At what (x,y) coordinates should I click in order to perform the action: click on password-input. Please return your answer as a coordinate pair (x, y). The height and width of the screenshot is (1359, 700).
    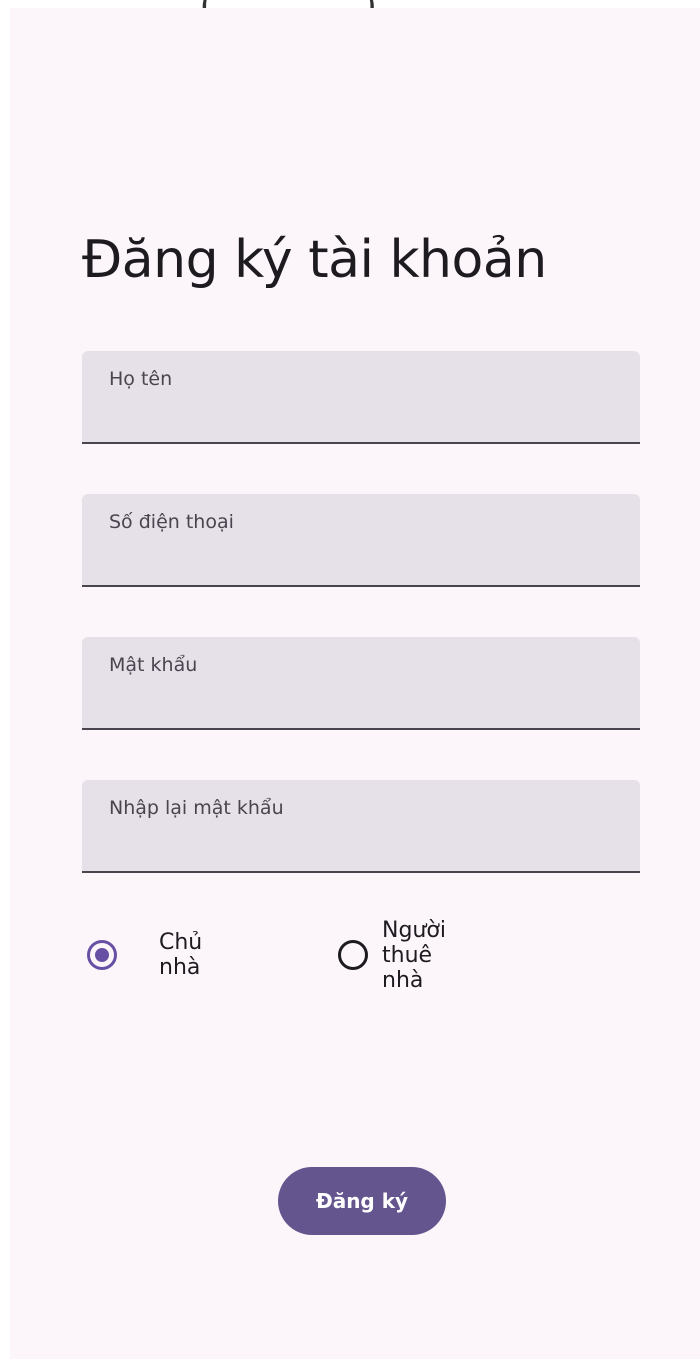
    Looking at the image, I should click on (364, 699).